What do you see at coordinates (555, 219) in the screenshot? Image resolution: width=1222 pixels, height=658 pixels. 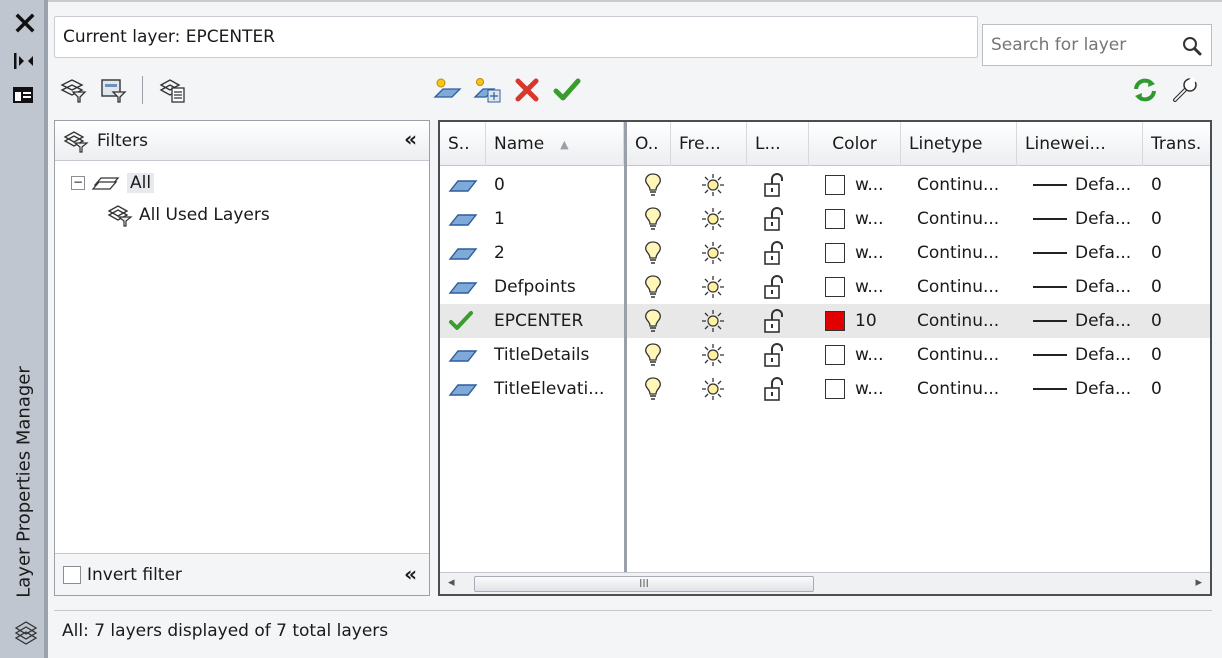 I see `layer-name: 1` at bounding box center [555, 219].